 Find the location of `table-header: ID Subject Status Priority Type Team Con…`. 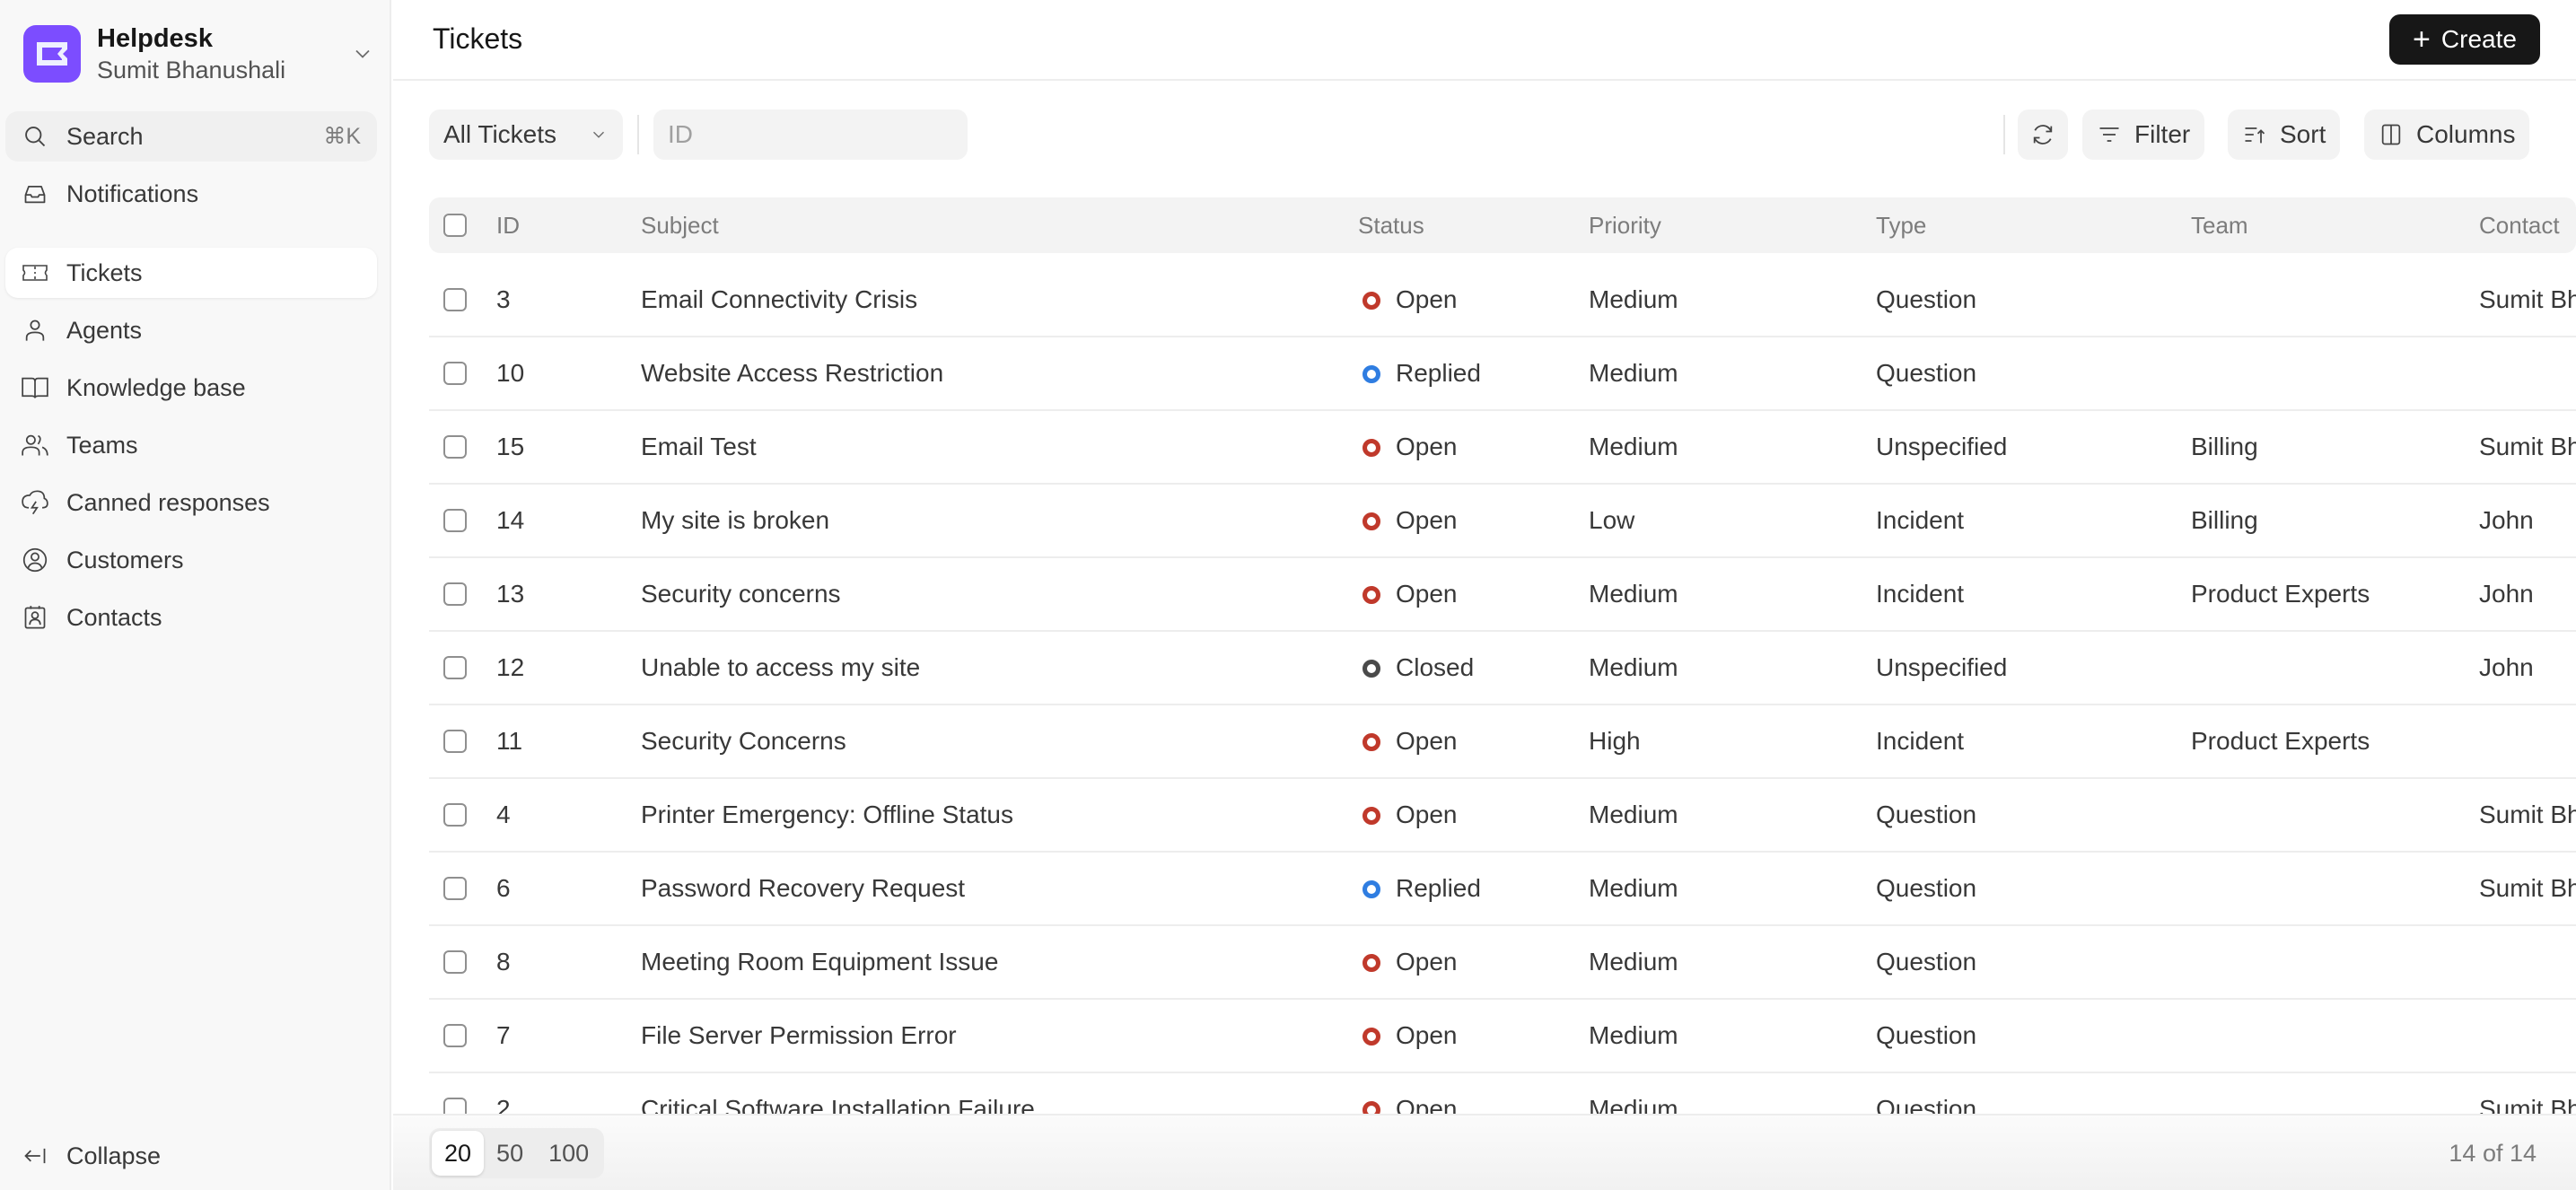

table-header: ID Subject Status Priority Type Team Con… is located at coordinates (1502, 225).